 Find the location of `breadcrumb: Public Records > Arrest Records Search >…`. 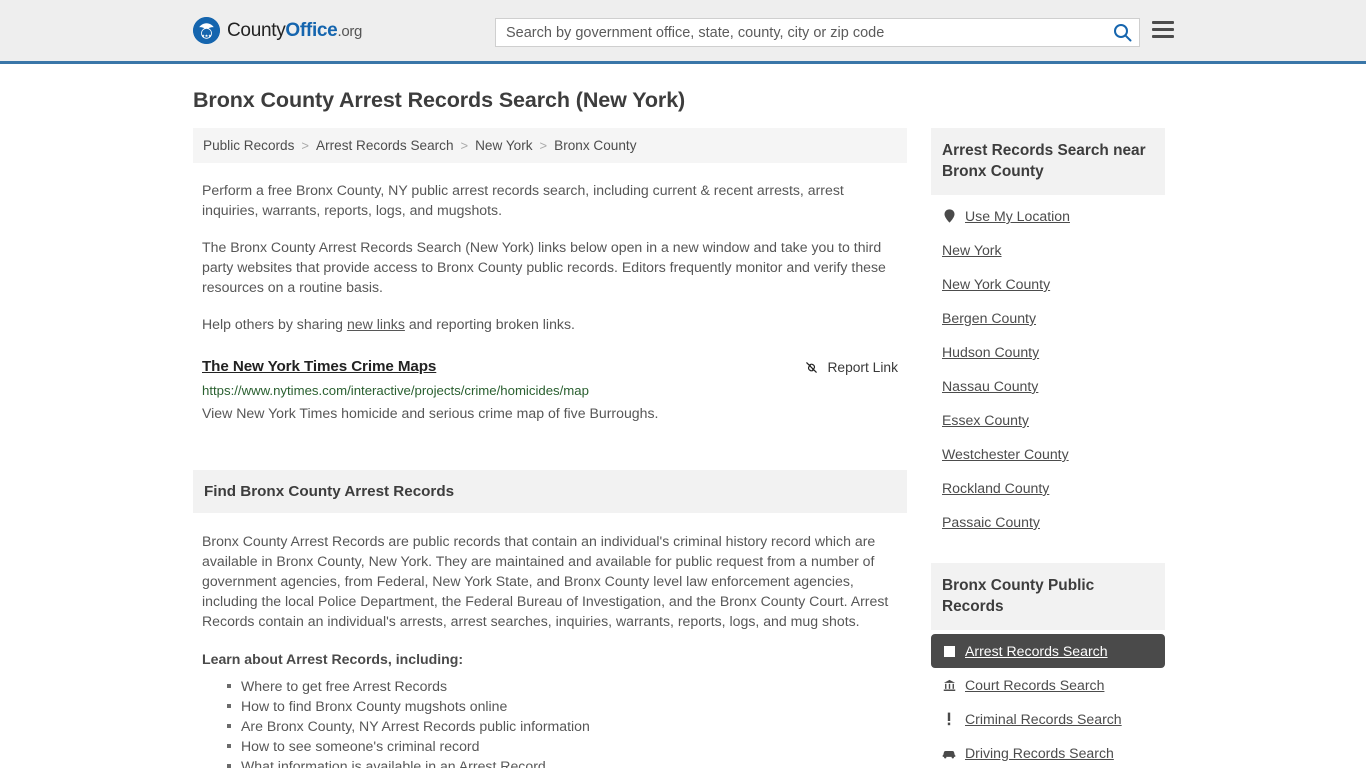

breadcrumb: Public Records > Arrest Records Search >… is located at coordinates (550, 145).